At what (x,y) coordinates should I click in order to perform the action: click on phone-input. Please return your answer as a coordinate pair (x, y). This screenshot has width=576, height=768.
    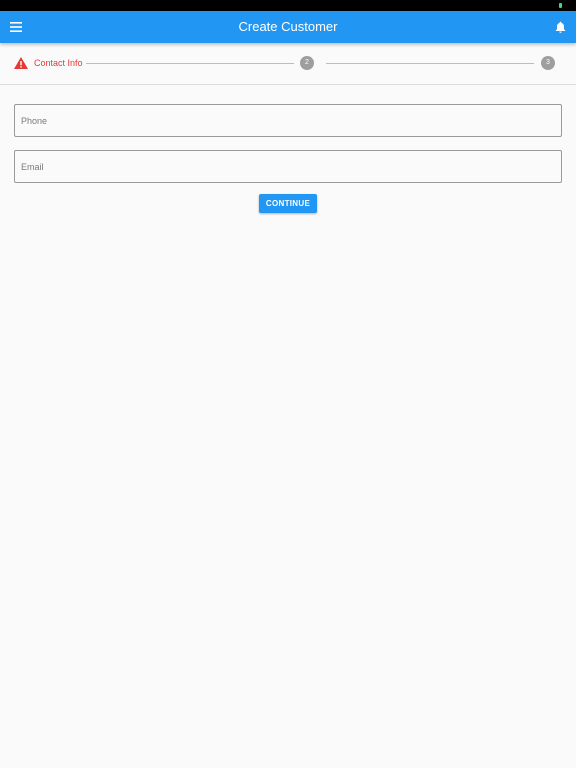
    Looking at the image, I should click on (278, 120).